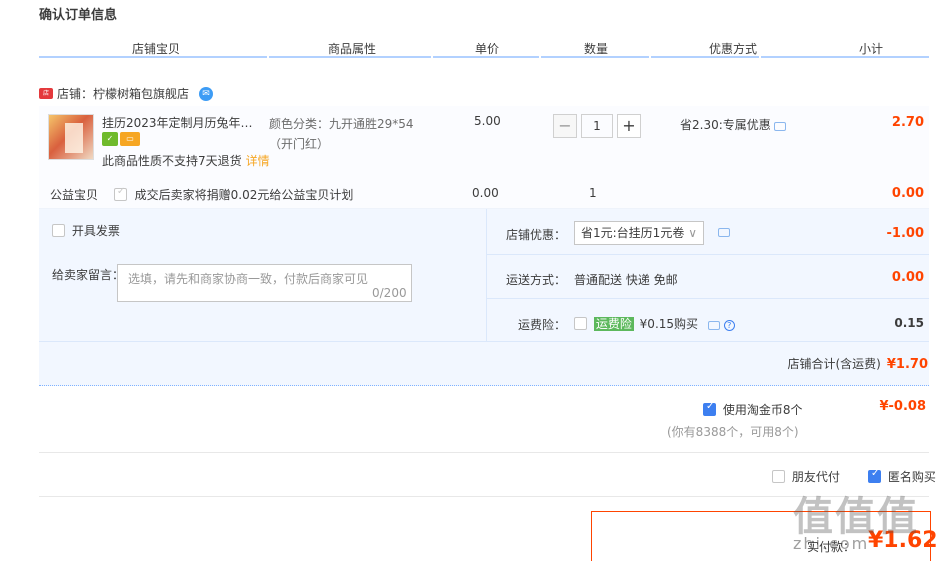 The height and width of the screenshot is (561, 942). What do you see at coordinates (911, 477) in the screenshot?
I see `anonymous-label: 匿名购买` at bounding box center [911, 477].